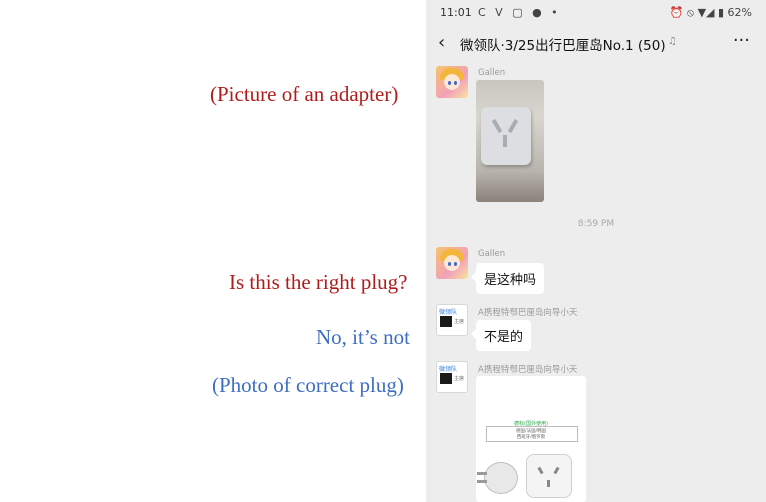 The image size is (766, 502). I want to click on chat-header: ‹ 微领队·3/25出行巴厘岛No.1 (50) ♫ ···, so click(596, 43).